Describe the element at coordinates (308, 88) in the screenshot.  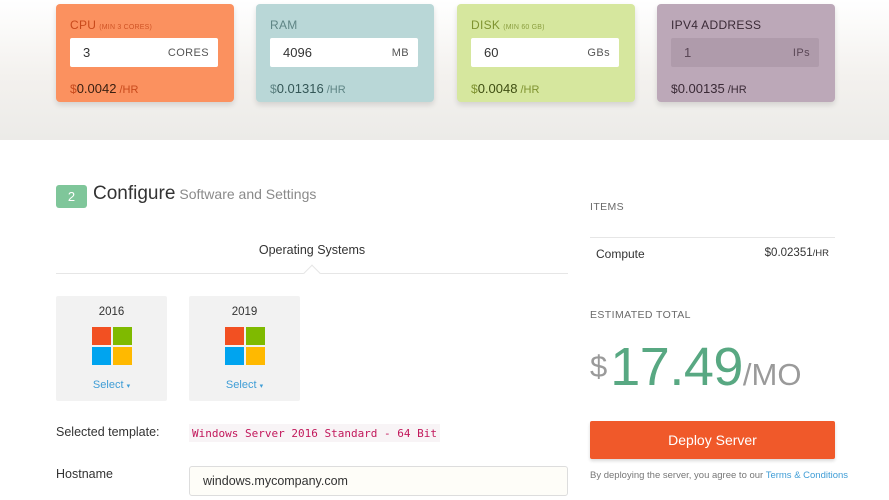
I see `ram-price: $0.01316/HR` at that location.